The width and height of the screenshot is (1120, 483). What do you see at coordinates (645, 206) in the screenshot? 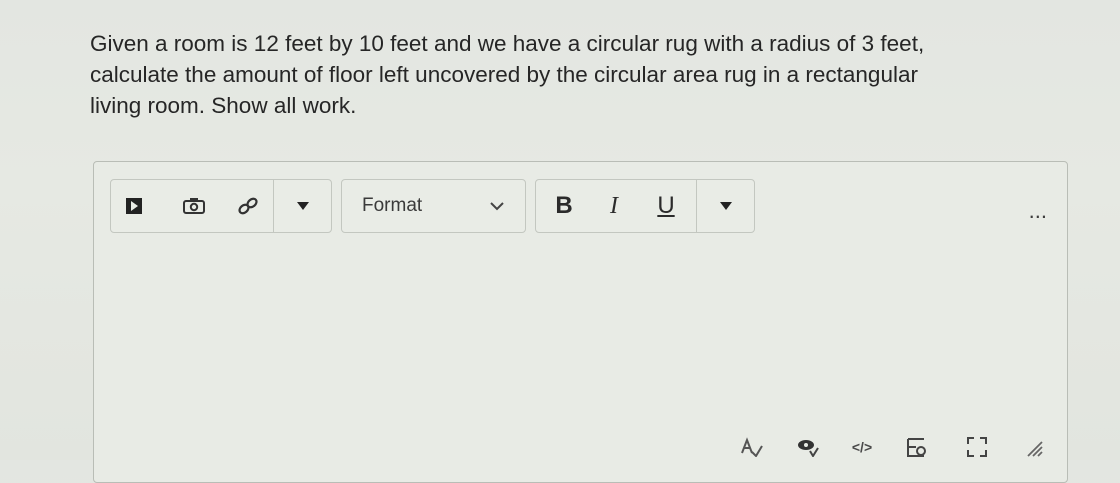
I see `text-style-group: B I U` at bounding box center [645, 206].